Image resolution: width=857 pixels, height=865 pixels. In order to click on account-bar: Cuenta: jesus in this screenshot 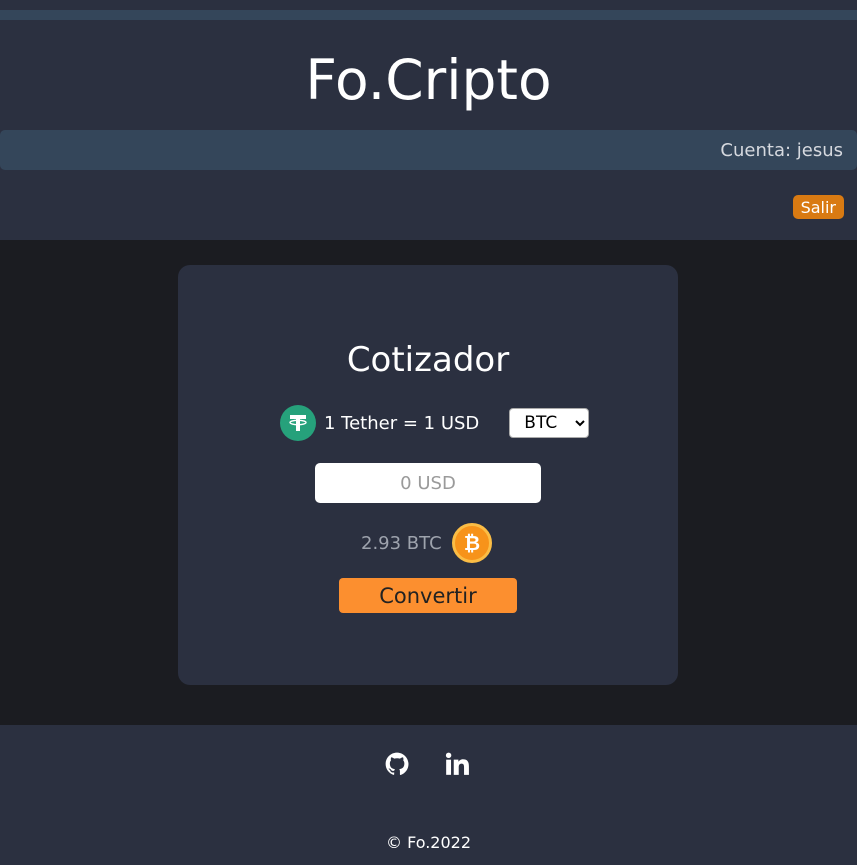, I will do `click(428, 150)`.